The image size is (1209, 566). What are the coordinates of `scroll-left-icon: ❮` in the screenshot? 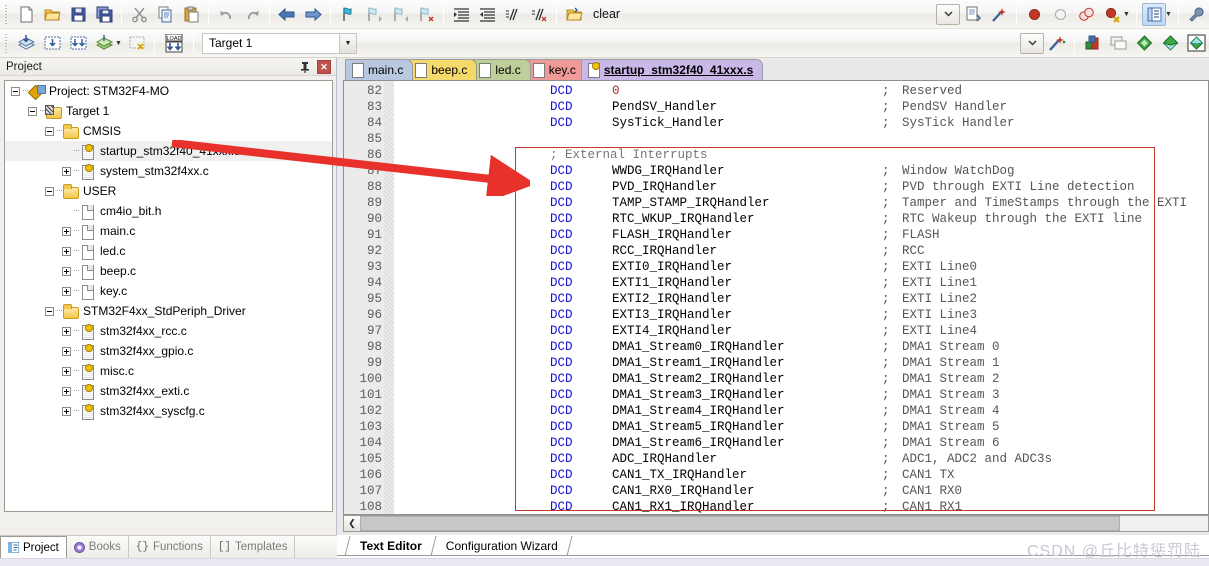 It's located at (352, 523).